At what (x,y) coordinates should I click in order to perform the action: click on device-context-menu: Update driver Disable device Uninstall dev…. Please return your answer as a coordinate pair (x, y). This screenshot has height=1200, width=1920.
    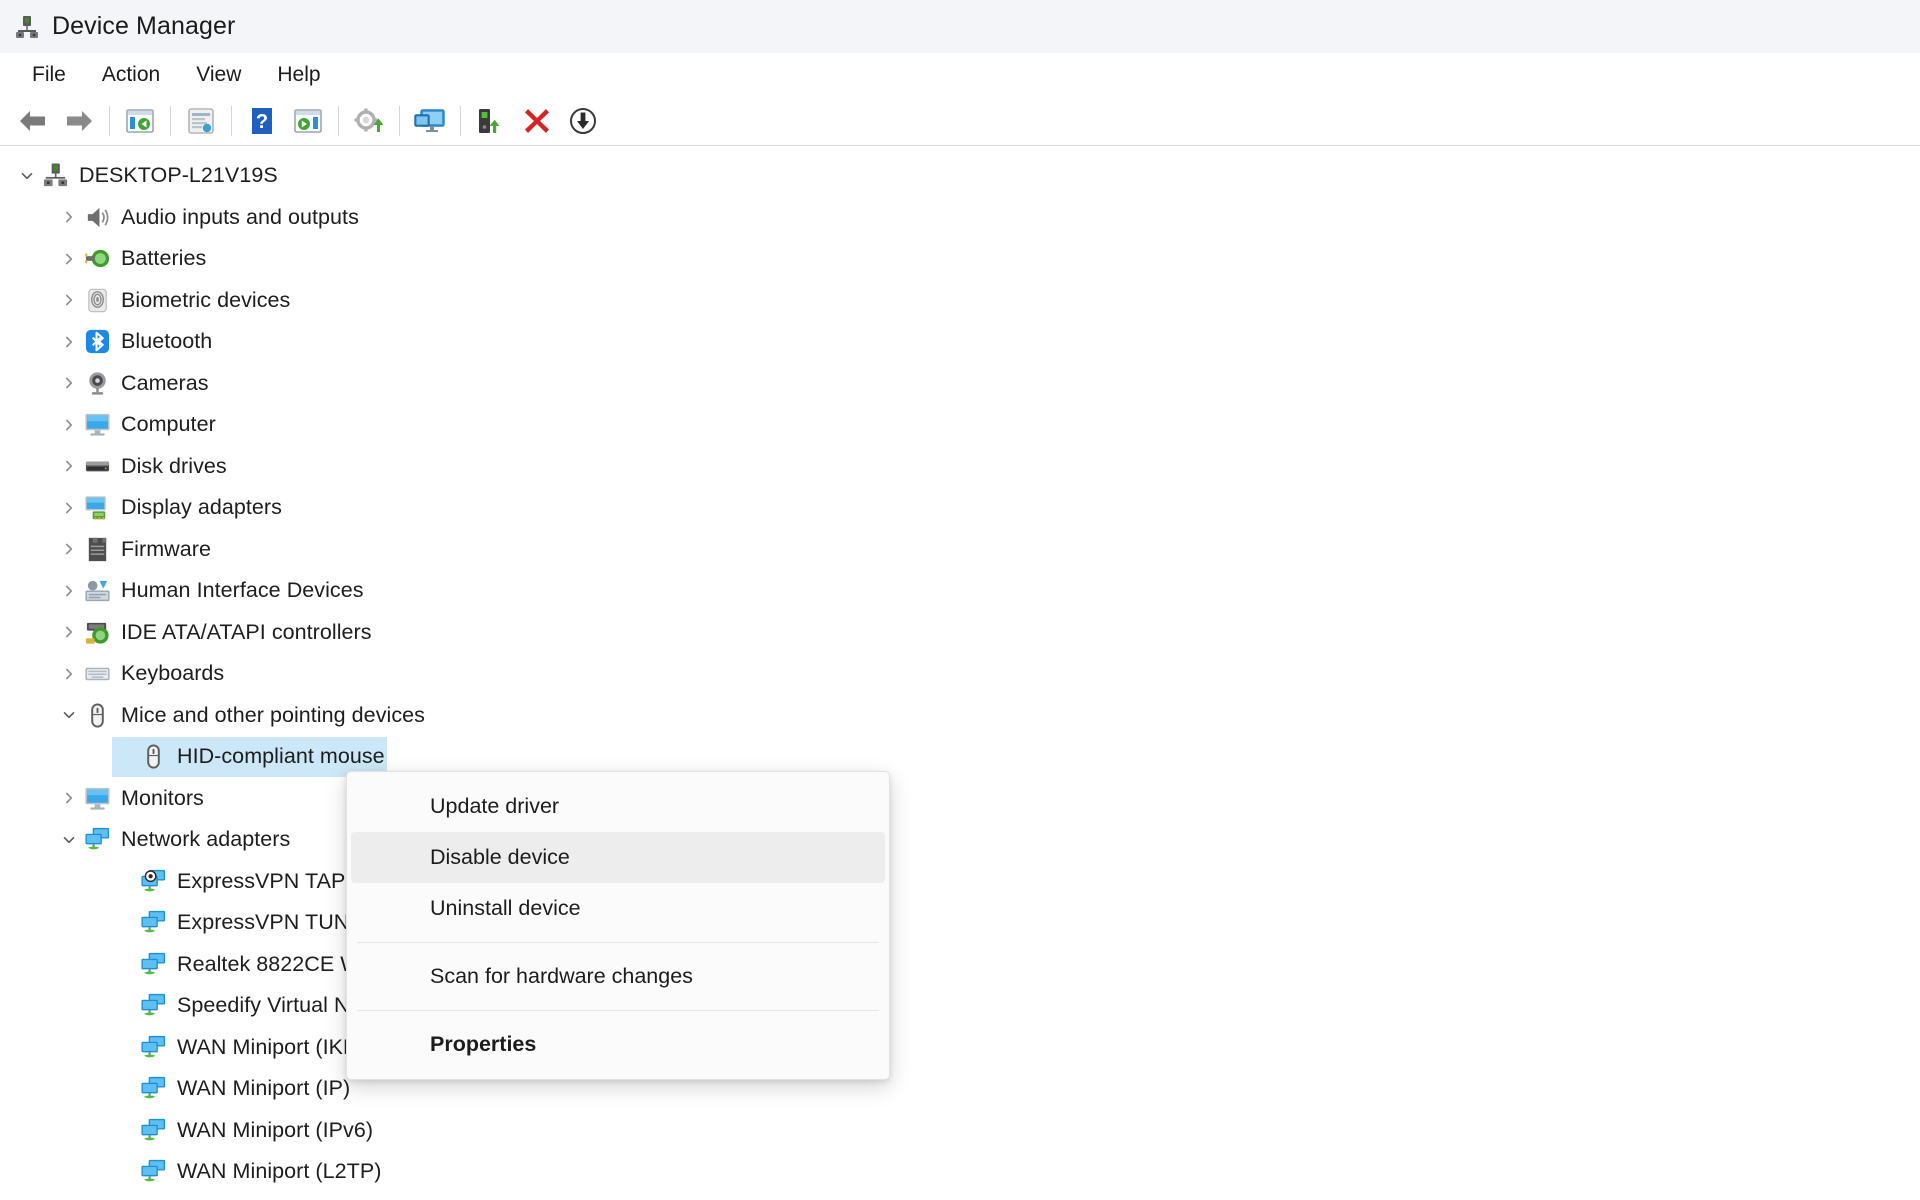
    Looking at the image, I should click on (618, 925).